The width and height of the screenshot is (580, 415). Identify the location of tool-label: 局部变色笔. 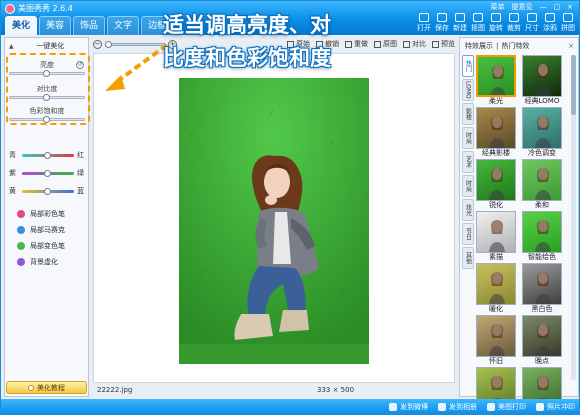
(47, 246).